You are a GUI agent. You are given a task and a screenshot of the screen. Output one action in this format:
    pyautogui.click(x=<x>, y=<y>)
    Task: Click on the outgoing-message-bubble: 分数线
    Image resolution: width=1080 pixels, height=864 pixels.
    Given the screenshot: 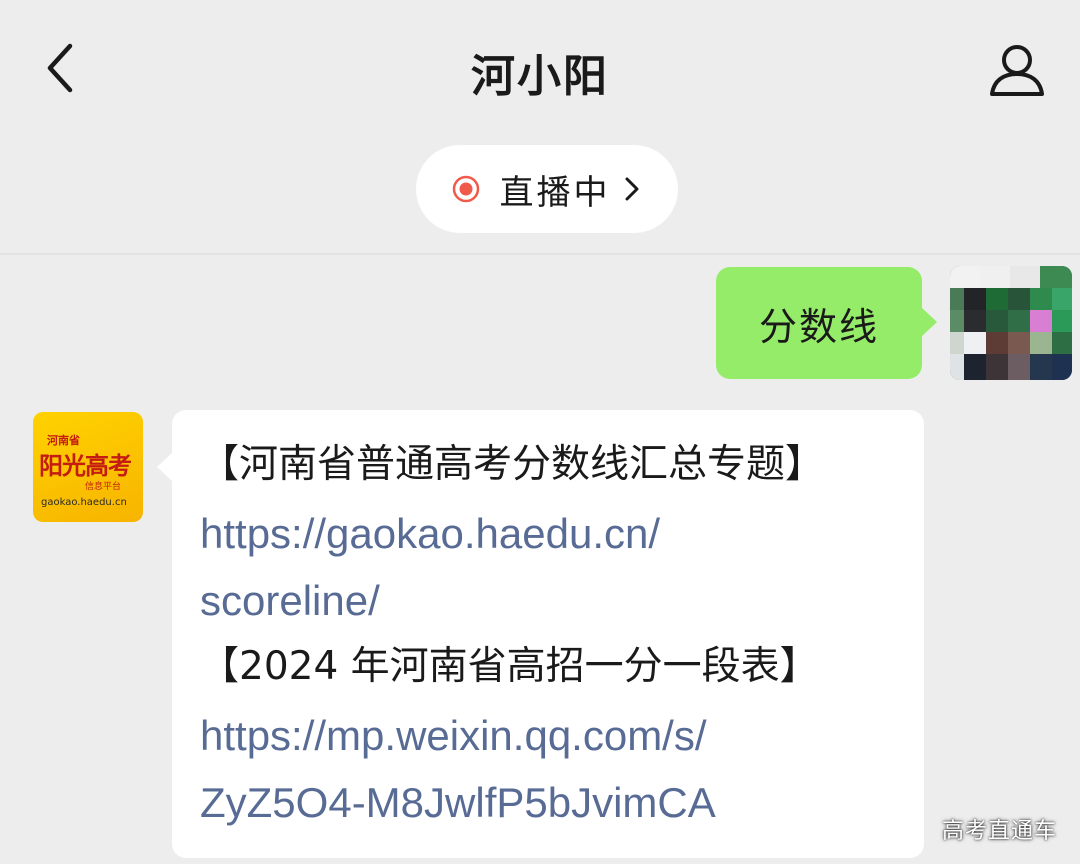 What is the action you would take?
    pyautogui.click(x=826, y=323)
    